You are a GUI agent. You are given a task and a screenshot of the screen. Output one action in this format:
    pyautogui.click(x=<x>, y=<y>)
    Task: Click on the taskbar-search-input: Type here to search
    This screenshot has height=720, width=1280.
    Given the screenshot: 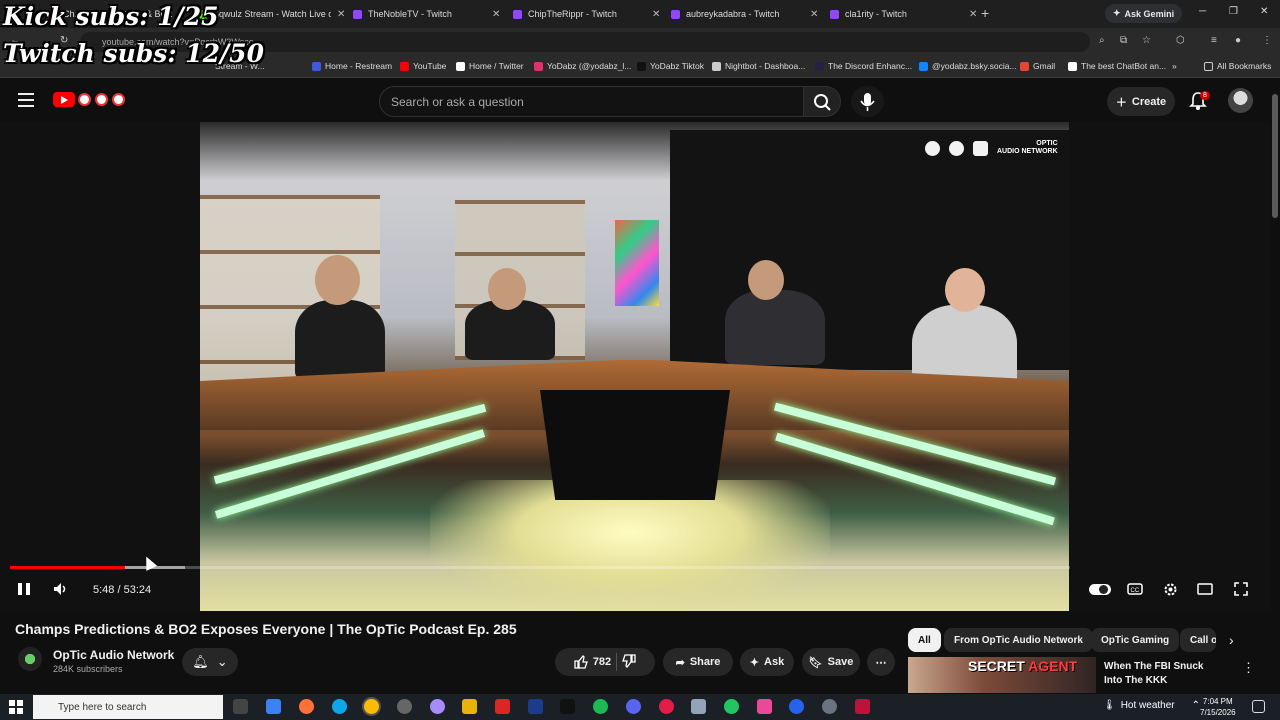 What is the action you would take?
    pyautogui.click(x=128, y=707)
    